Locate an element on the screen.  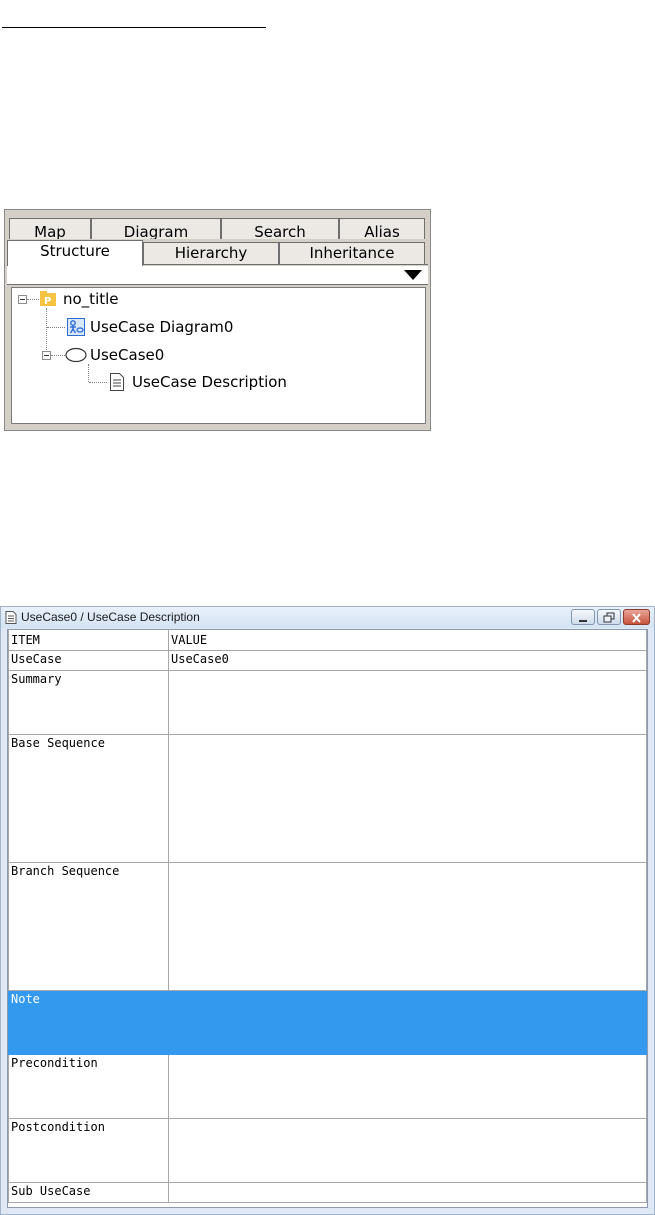
window-titlebar: UseCase0 / UseCase Description is located at coordinates (327, 617).